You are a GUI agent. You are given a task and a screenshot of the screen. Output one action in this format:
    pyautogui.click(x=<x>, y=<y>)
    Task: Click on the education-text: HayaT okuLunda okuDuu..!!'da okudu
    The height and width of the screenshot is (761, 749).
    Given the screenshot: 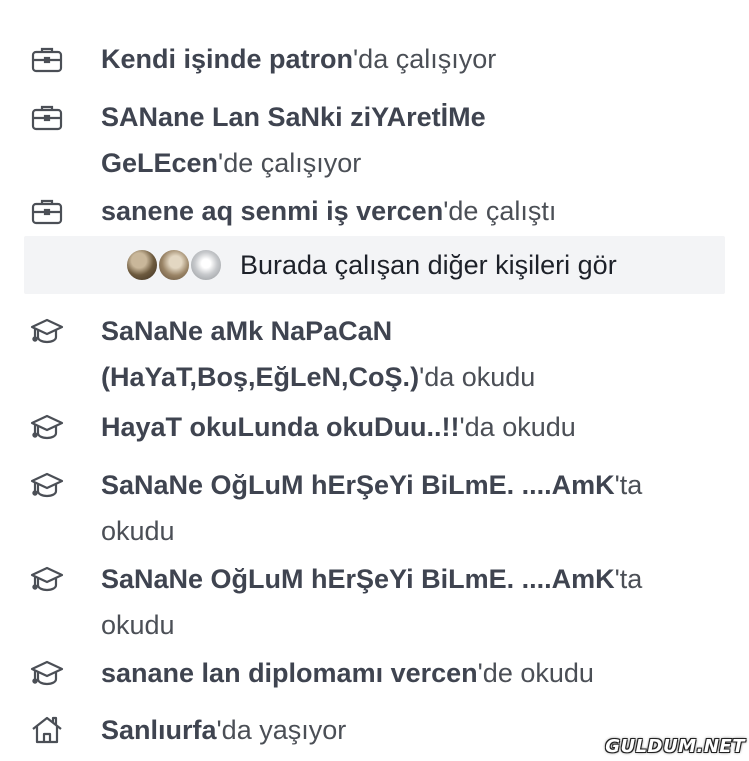 What is the action you would take?
    pyautogui.click(x=414, y=427)
    